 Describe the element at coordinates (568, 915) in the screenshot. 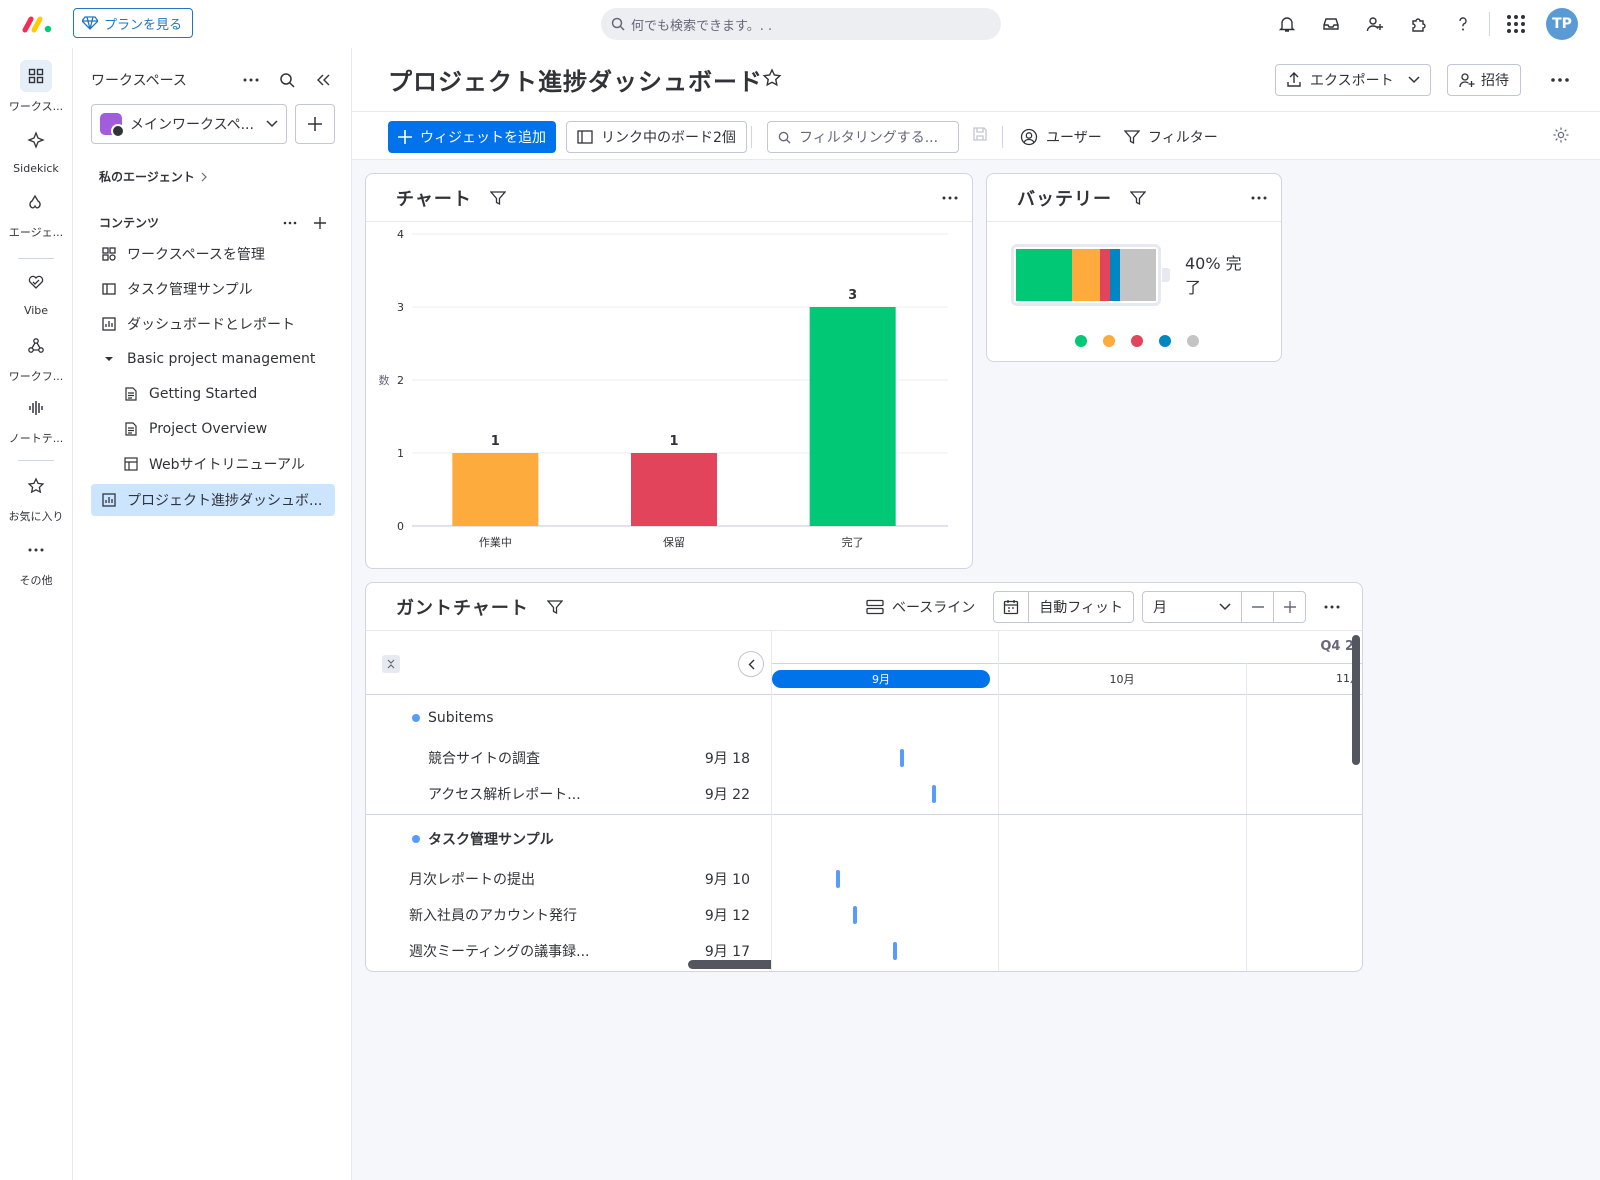

I see `gantt-row: 新入社員のアカウント発行 9月 12` at that location.